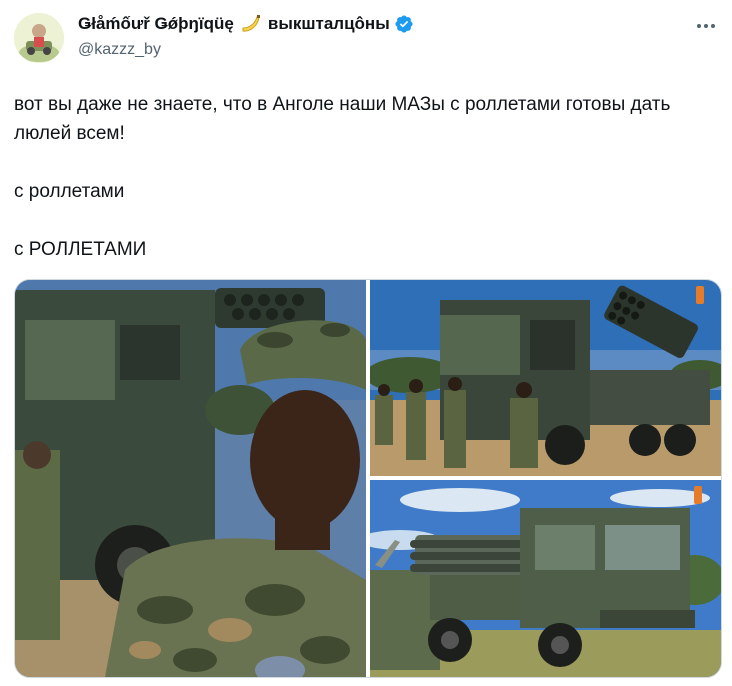 Image resolution: width=732 pixels, height=686 pixels. Describe the element at coordinates (39, 38) in the screenshot. I see `avatar` at that location.